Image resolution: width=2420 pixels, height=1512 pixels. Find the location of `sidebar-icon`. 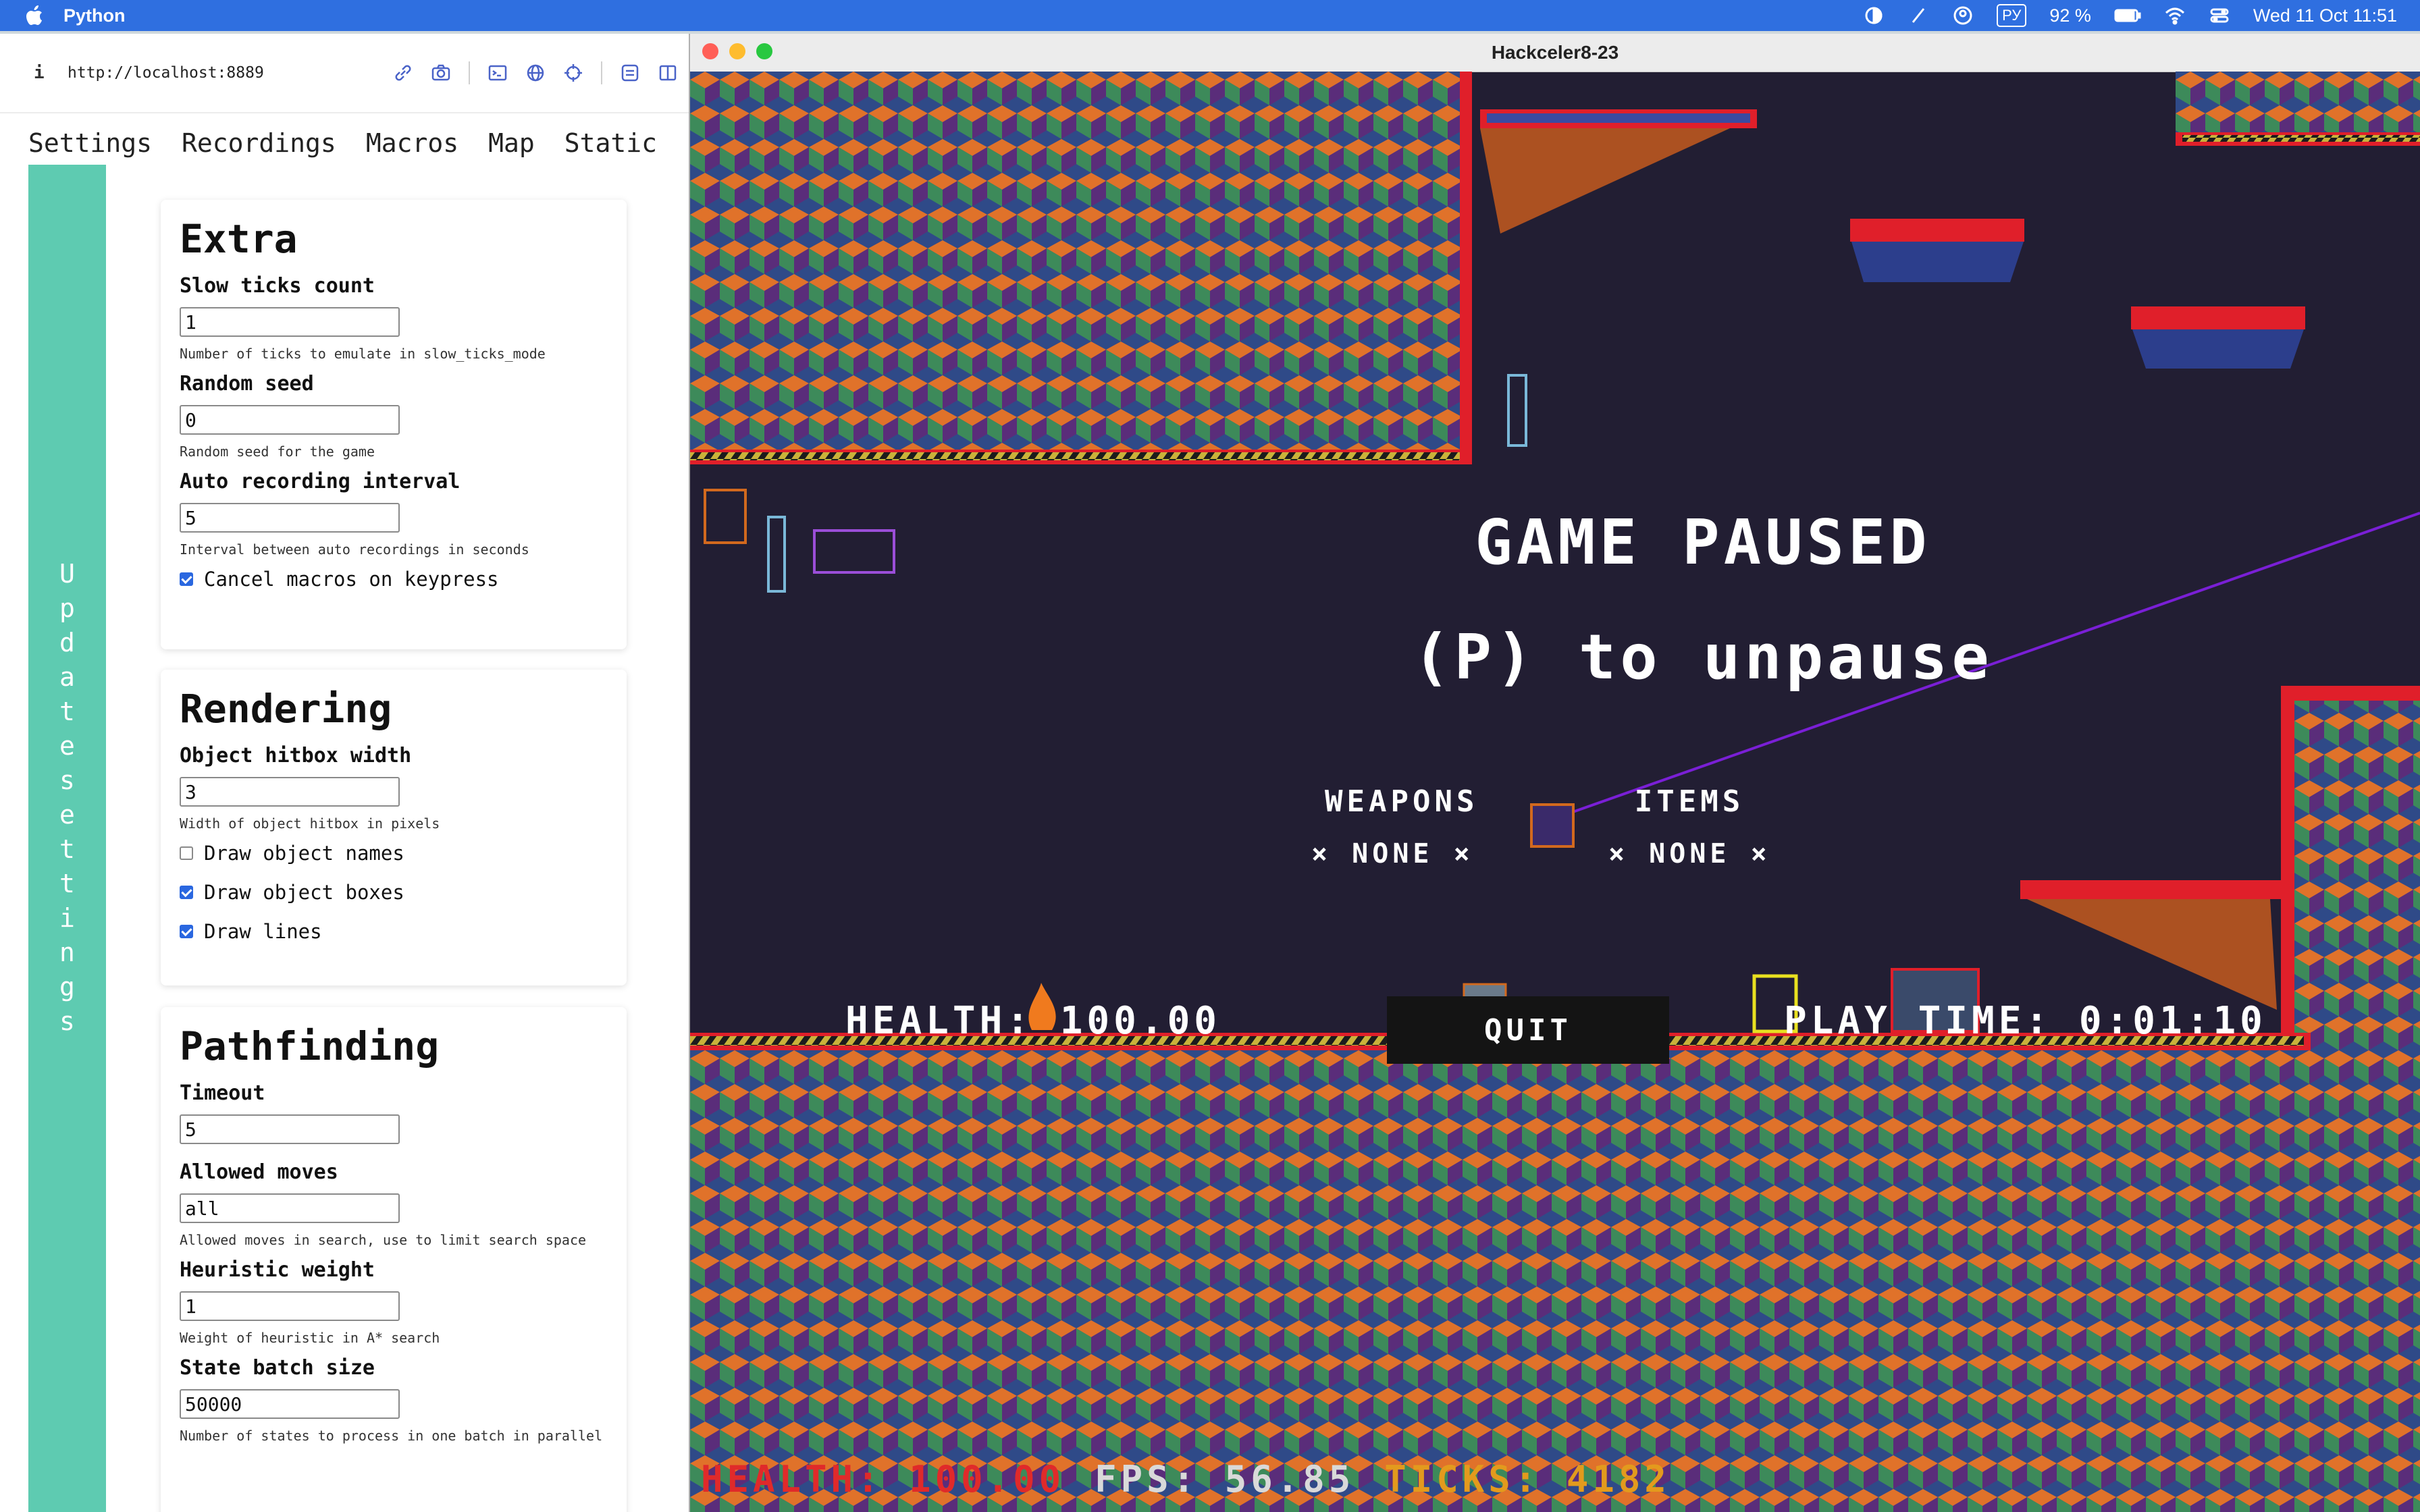

sidebar-icon is located at coordinates (668, 73).